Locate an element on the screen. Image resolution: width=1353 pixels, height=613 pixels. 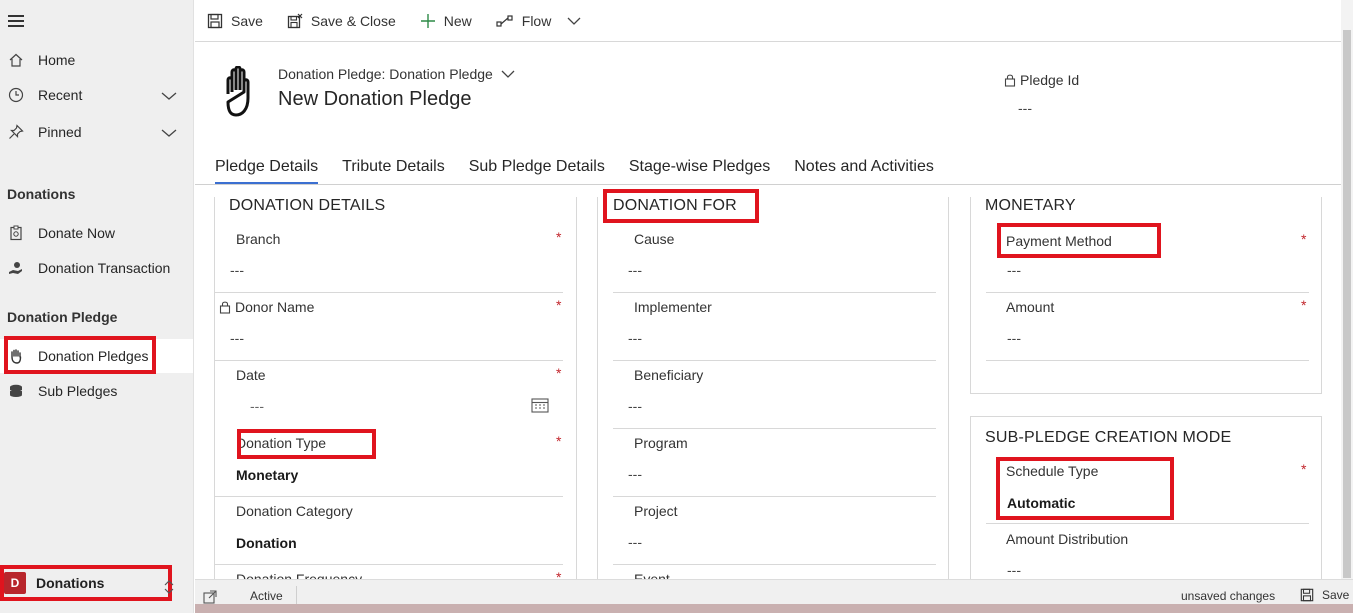
save-close-button: Save & Close is located at coordinates (341, 21).